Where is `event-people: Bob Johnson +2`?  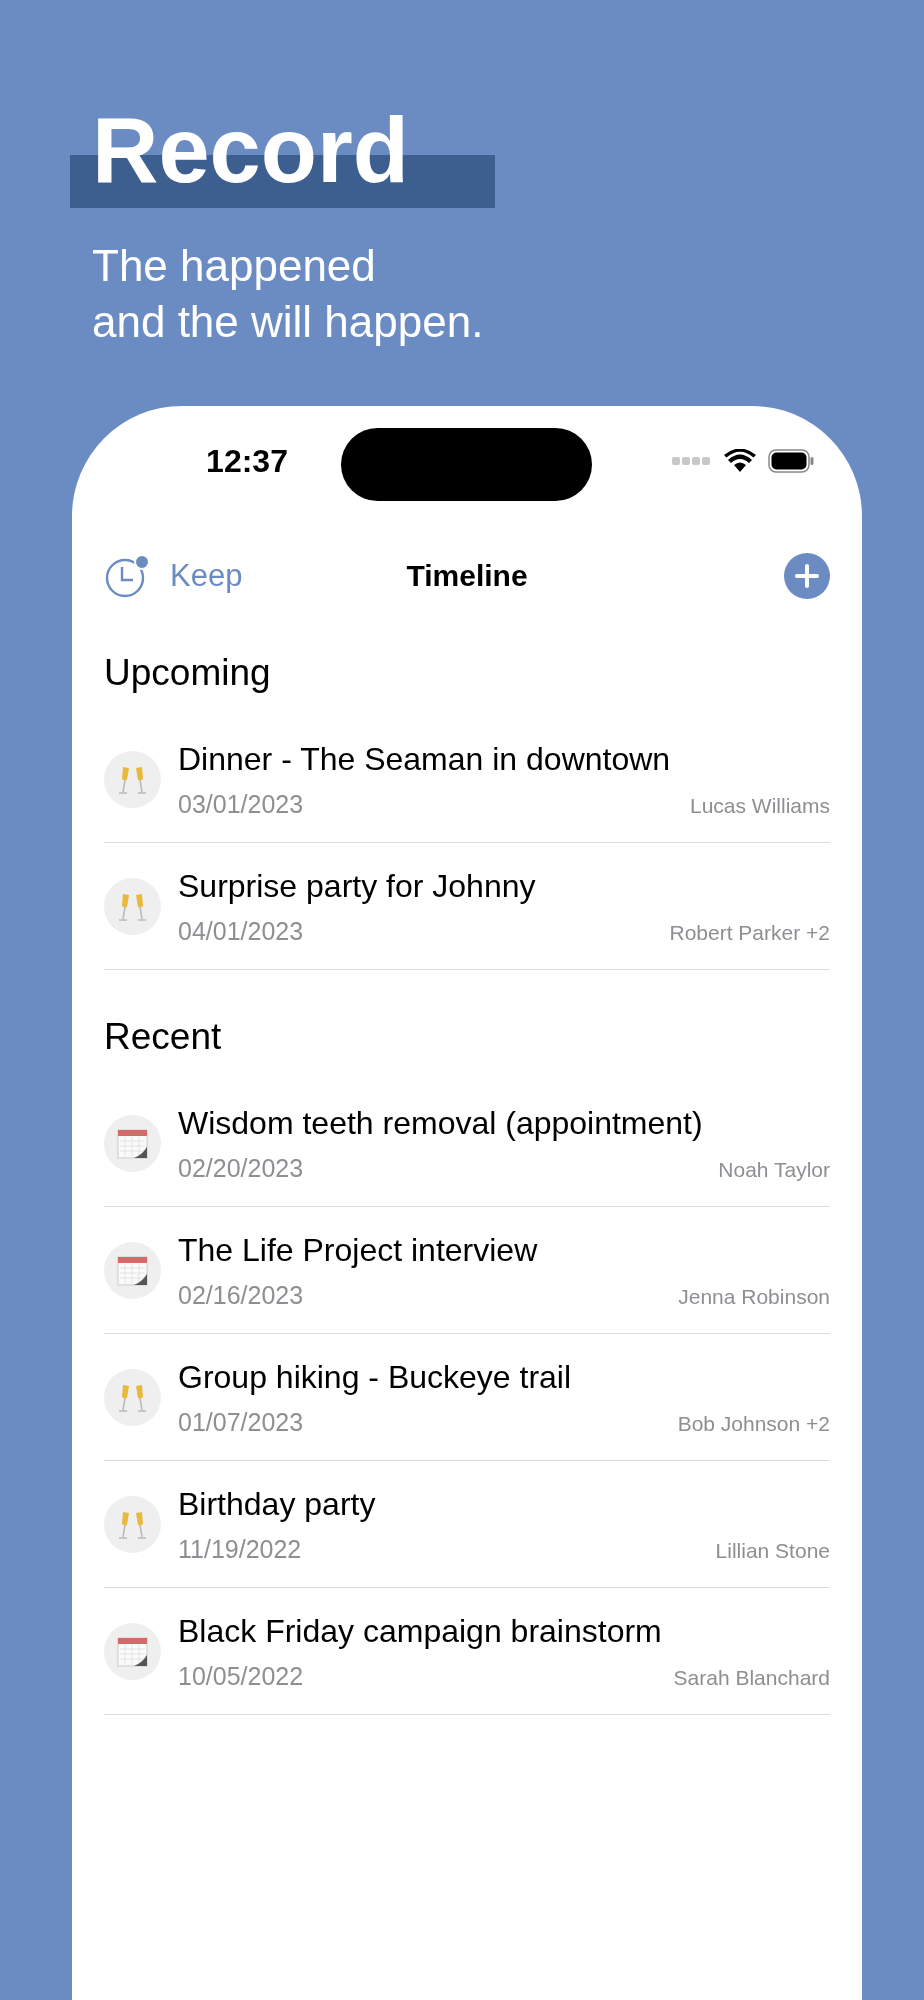 event-people: Bob Johnson +2 is located at coordinates (753, 1423).